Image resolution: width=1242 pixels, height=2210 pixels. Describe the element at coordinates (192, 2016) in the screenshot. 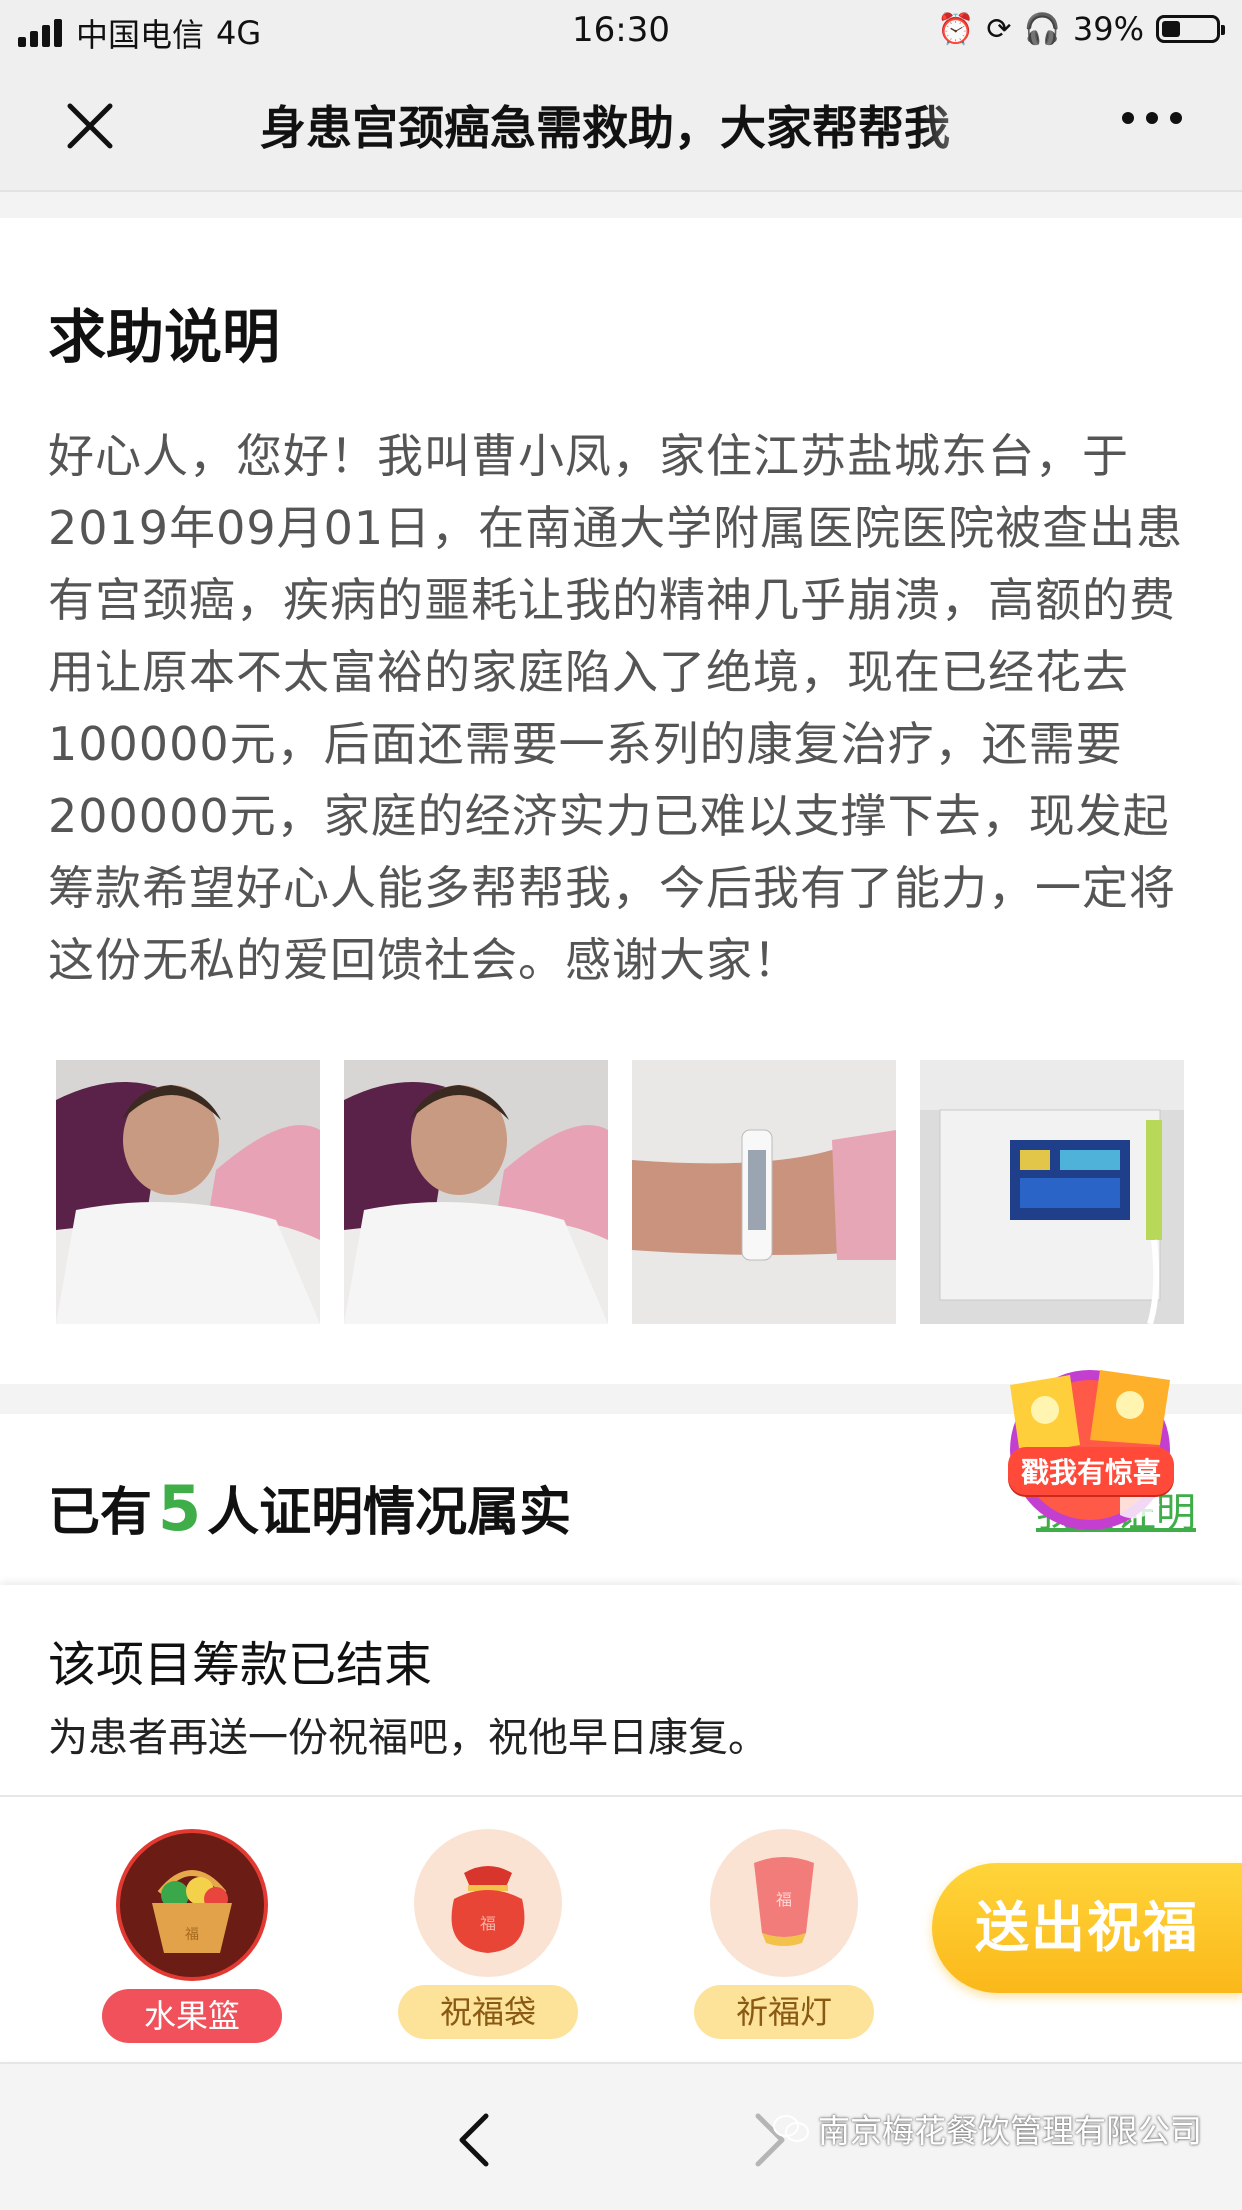

I see `gift-label: 水果篮` at that location.